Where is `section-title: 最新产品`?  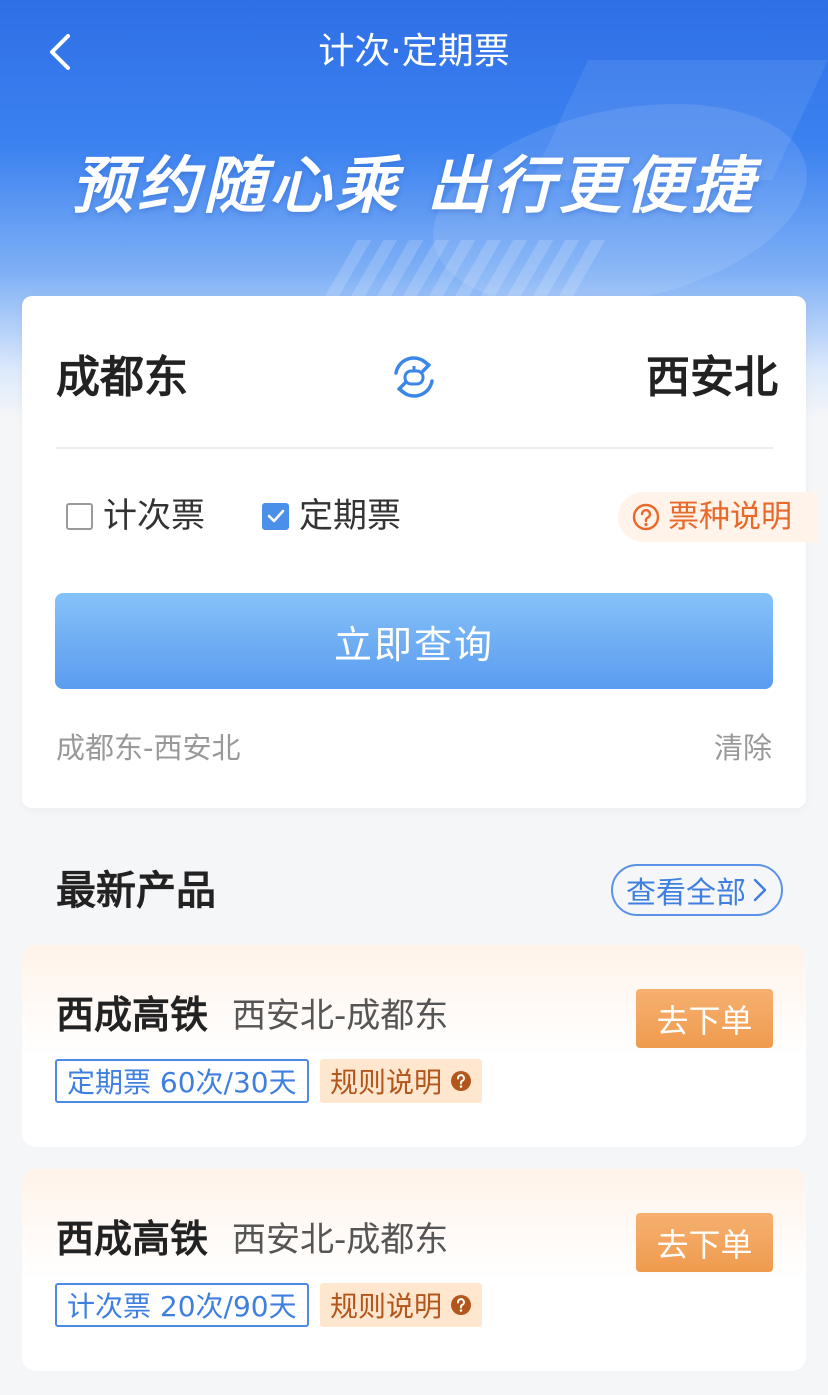 section-title: 最新产品 is located at coordinates (136, 891).